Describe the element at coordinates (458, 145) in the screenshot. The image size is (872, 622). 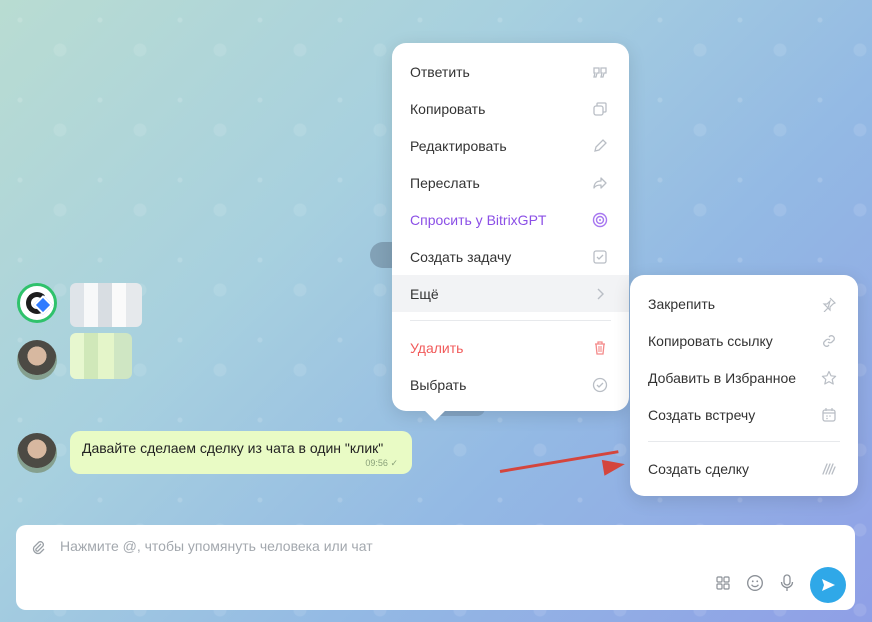
I see `menu-item-label: Редактировать` at that location.